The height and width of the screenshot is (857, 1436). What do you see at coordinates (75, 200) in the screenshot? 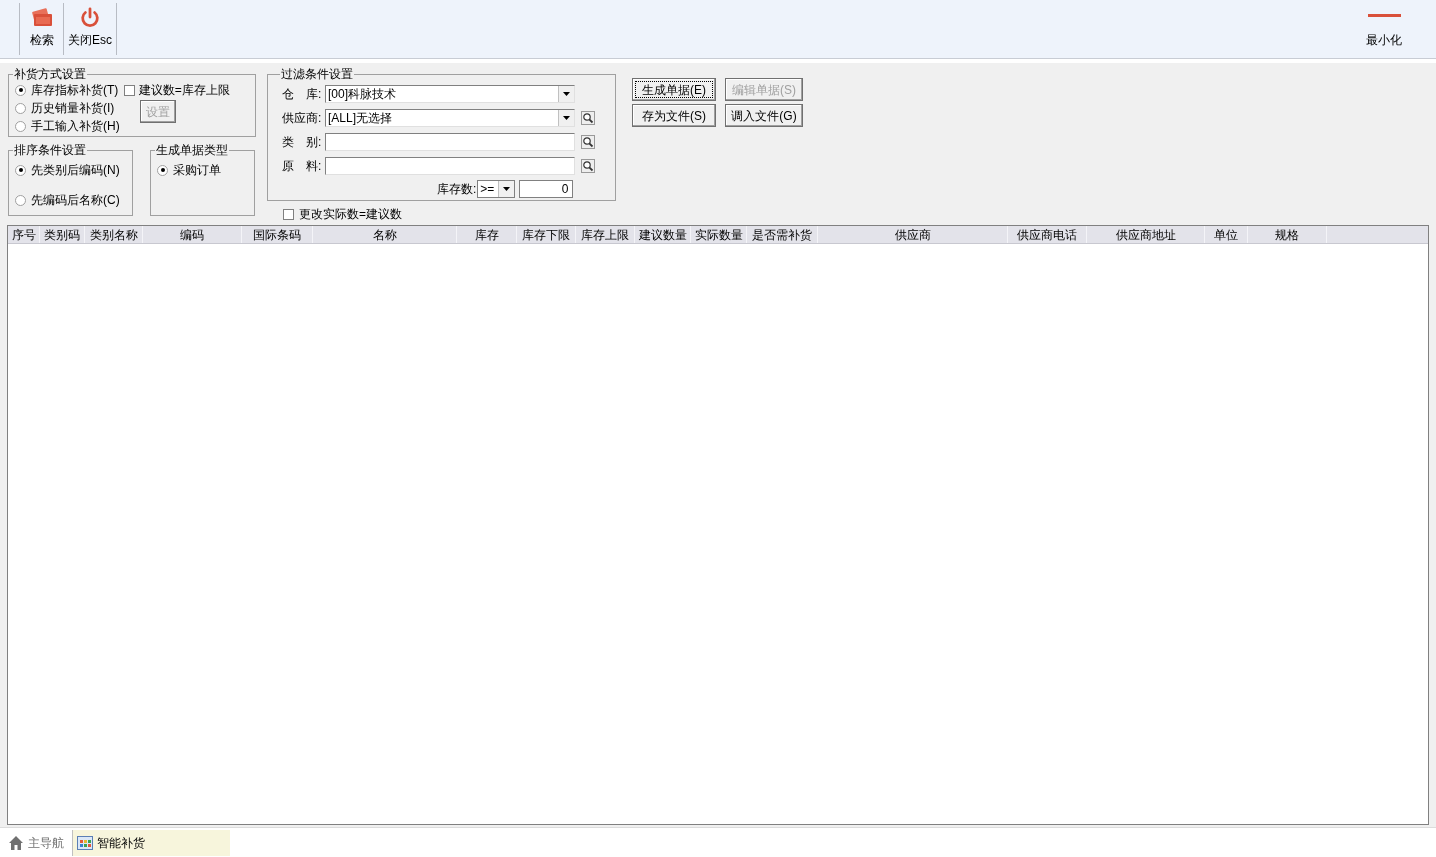
I see `radio-label: 先编码后名称(C)` at bounding box center [75, 200].